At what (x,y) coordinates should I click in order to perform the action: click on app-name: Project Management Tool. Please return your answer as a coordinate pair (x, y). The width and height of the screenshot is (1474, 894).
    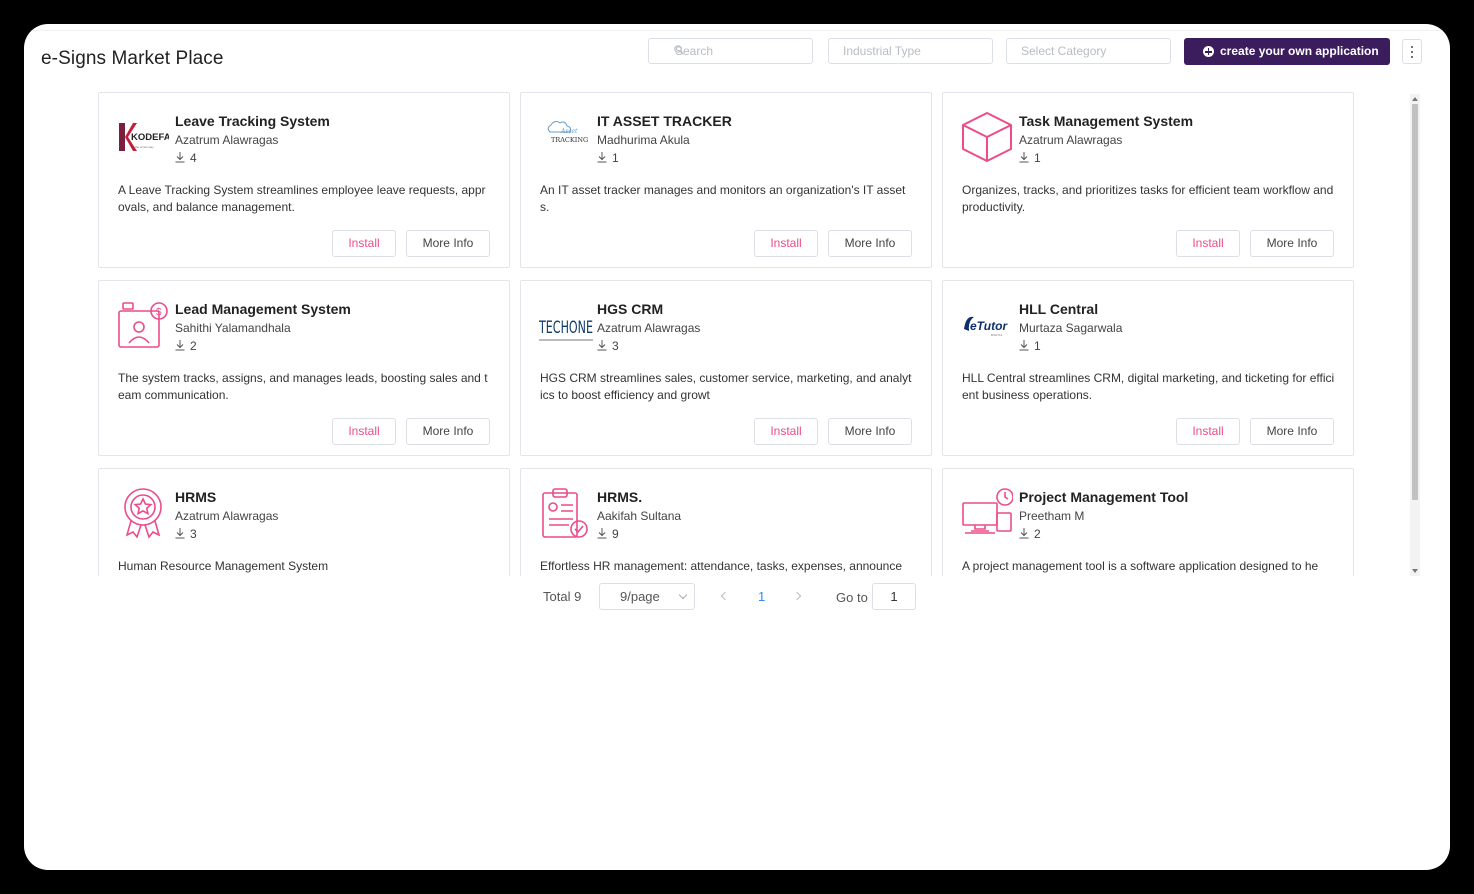
    Looking at the image, I should click on (1104, 497).